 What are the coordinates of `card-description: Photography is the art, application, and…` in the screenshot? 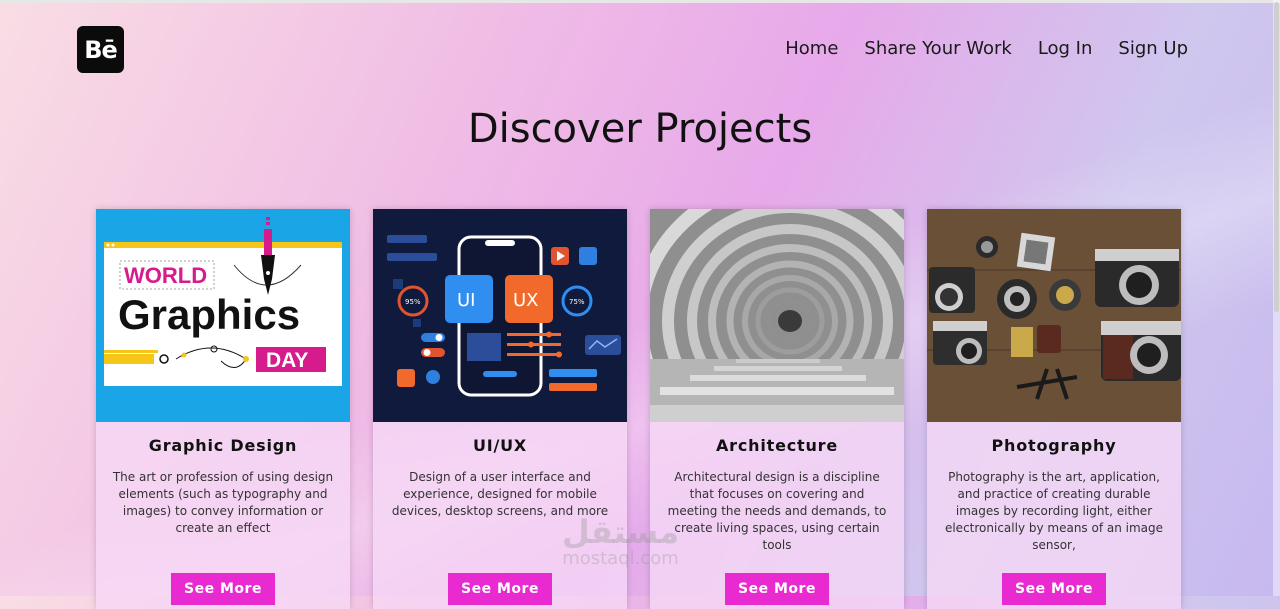 It's located at (1054, 511).